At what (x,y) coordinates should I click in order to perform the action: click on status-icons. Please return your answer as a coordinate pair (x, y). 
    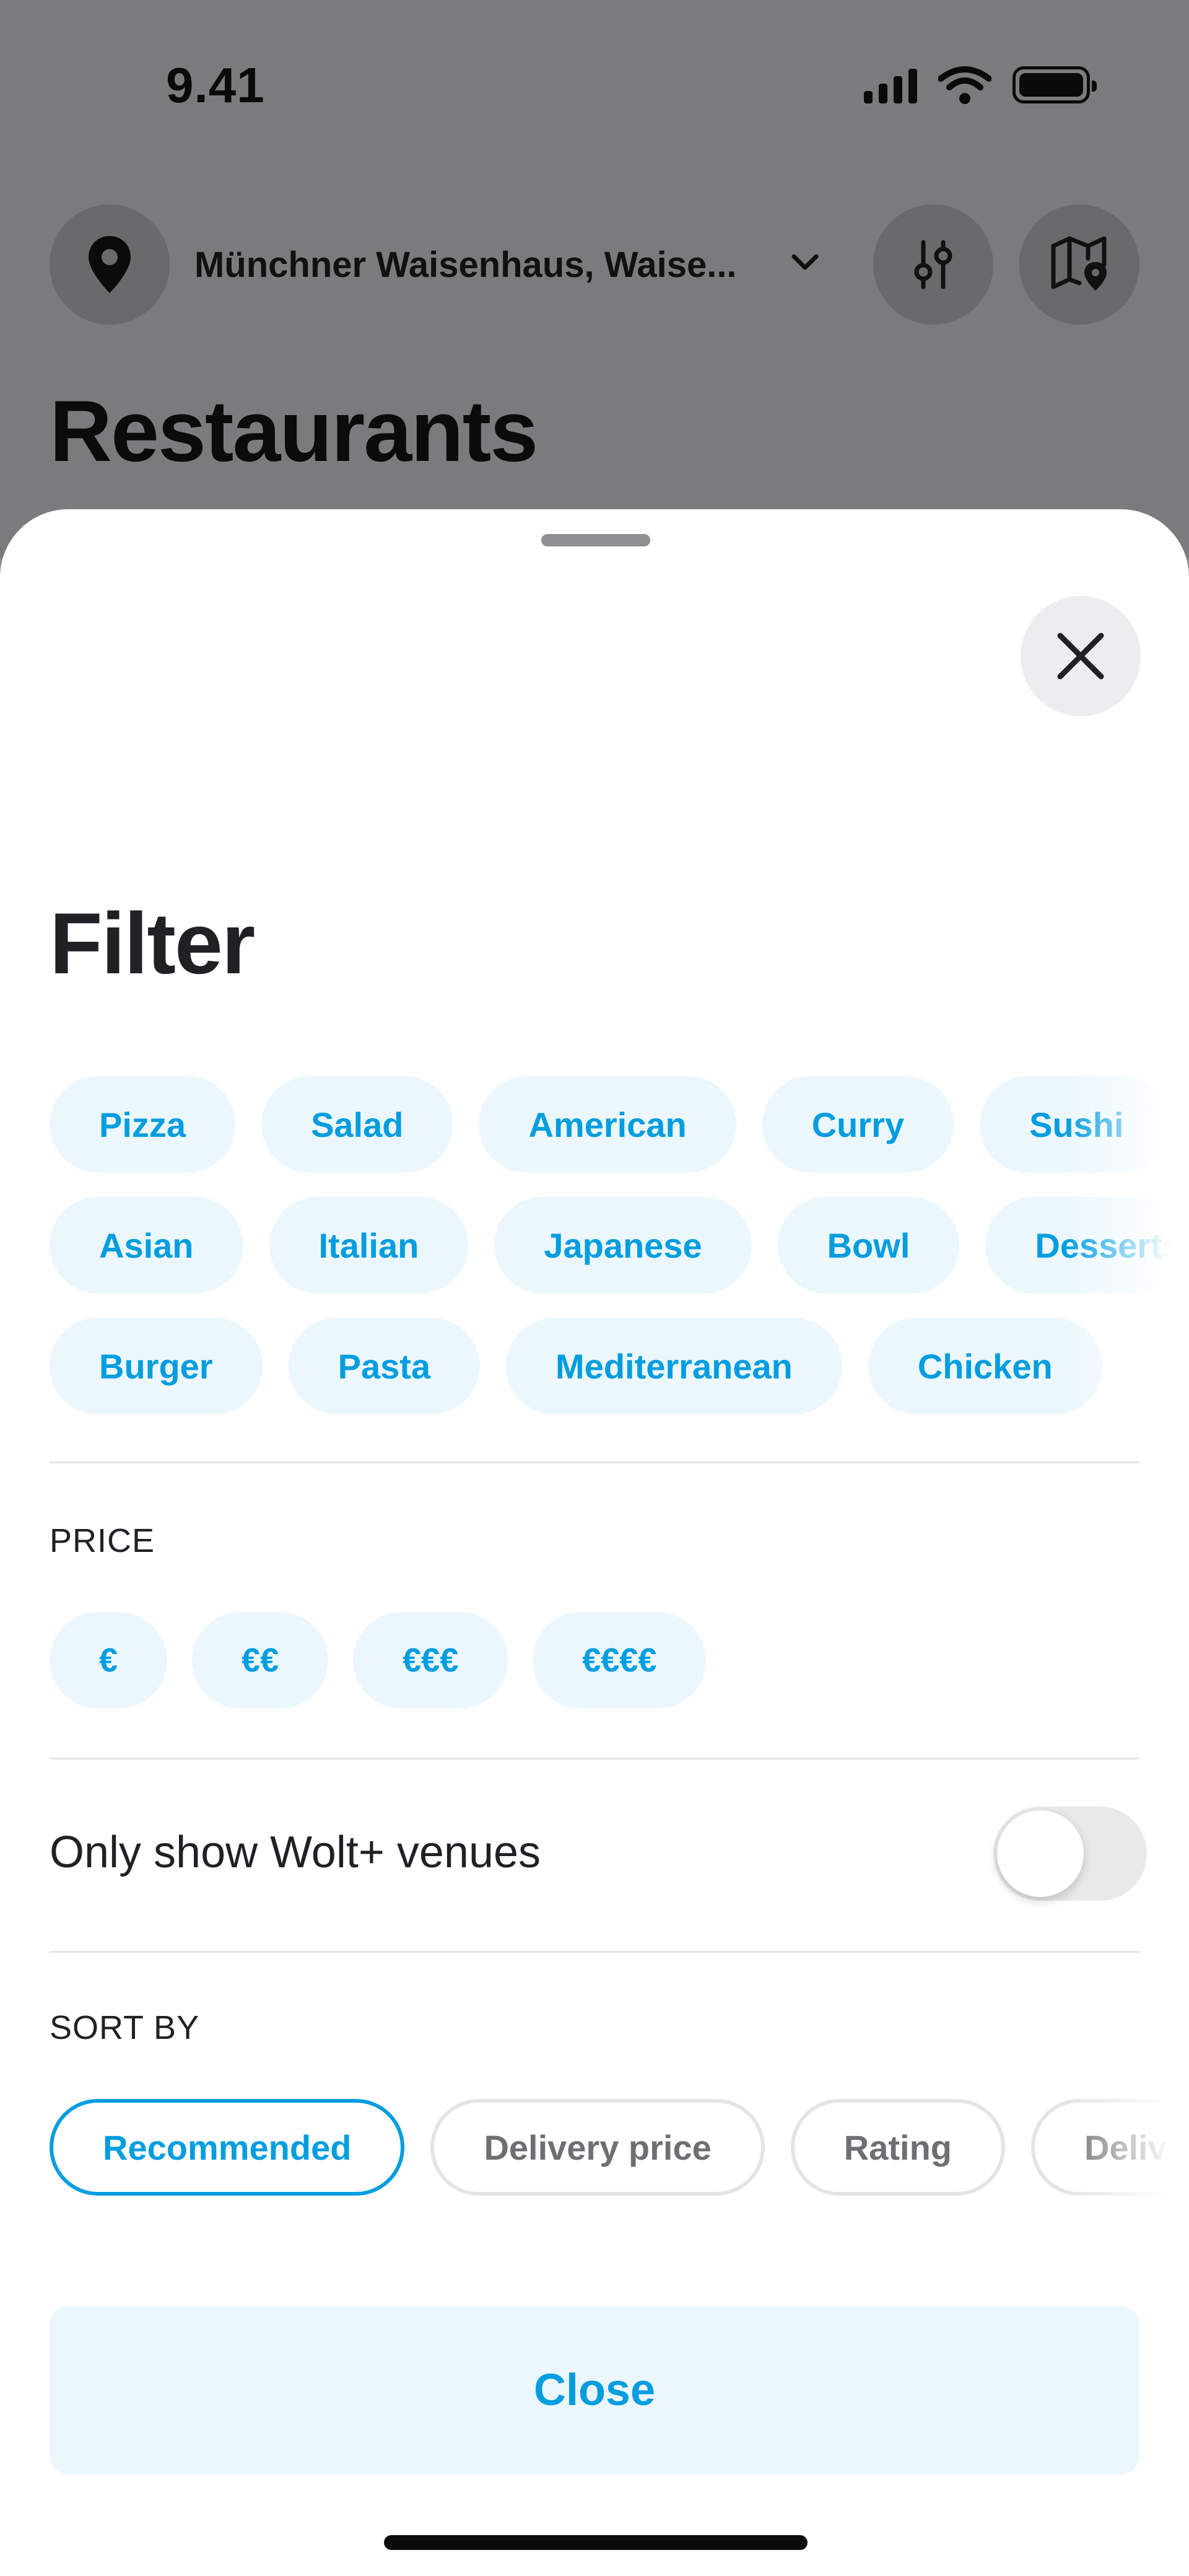
    Looking at the image, I should click on (980, 85).